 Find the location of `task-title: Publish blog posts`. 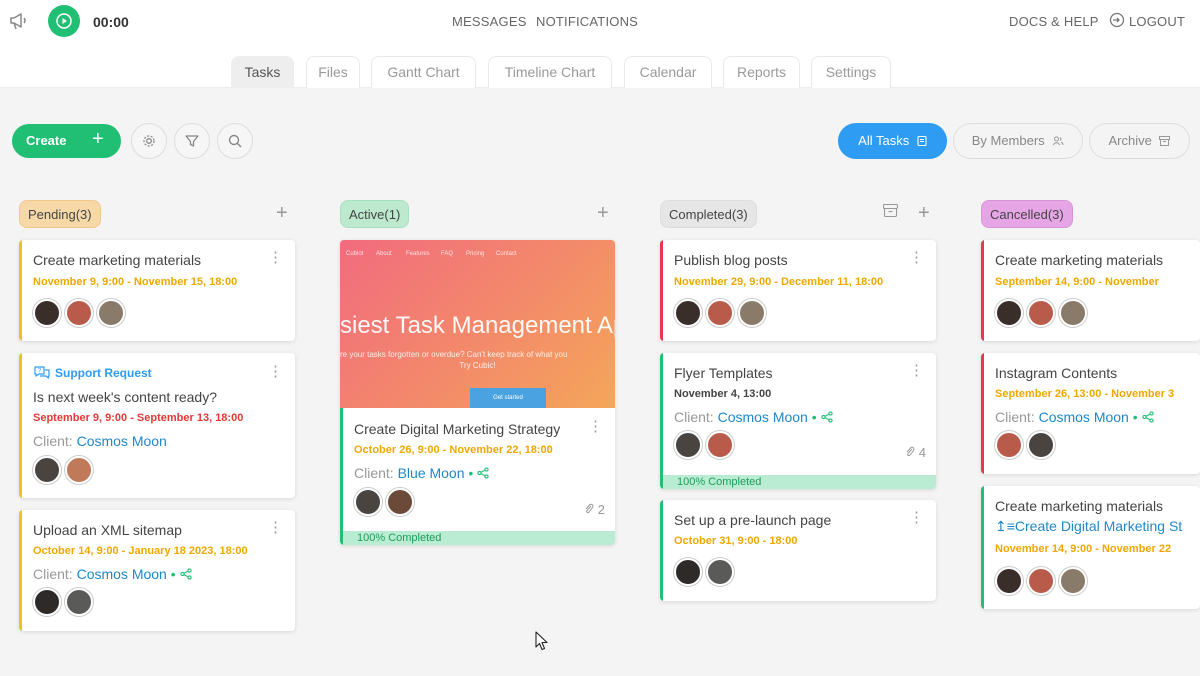

task-title: Publish blog posts is located at coordinates (731, 260).